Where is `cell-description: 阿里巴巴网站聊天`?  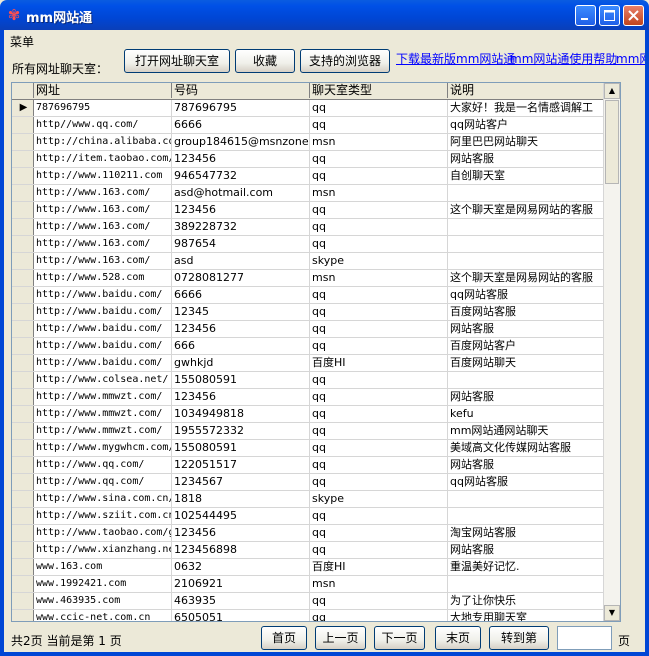
cell-description: 阿里巴巴网站聊天 is located at coordinates (528, 142).